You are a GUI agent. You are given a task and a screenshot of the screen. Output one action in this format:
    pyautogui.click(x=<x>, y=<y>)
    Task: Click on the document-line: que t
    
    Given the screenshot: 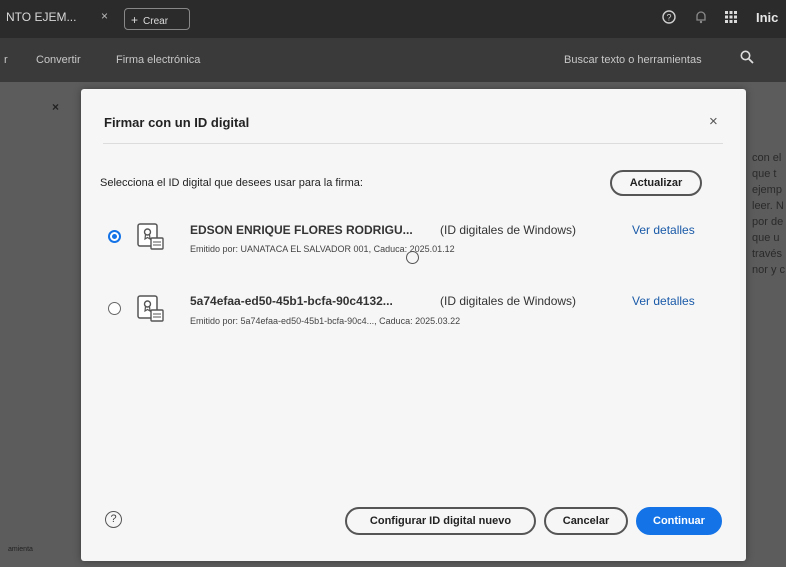 What is the action you would take?
    pyautogui.click(x=764, y=174)
    